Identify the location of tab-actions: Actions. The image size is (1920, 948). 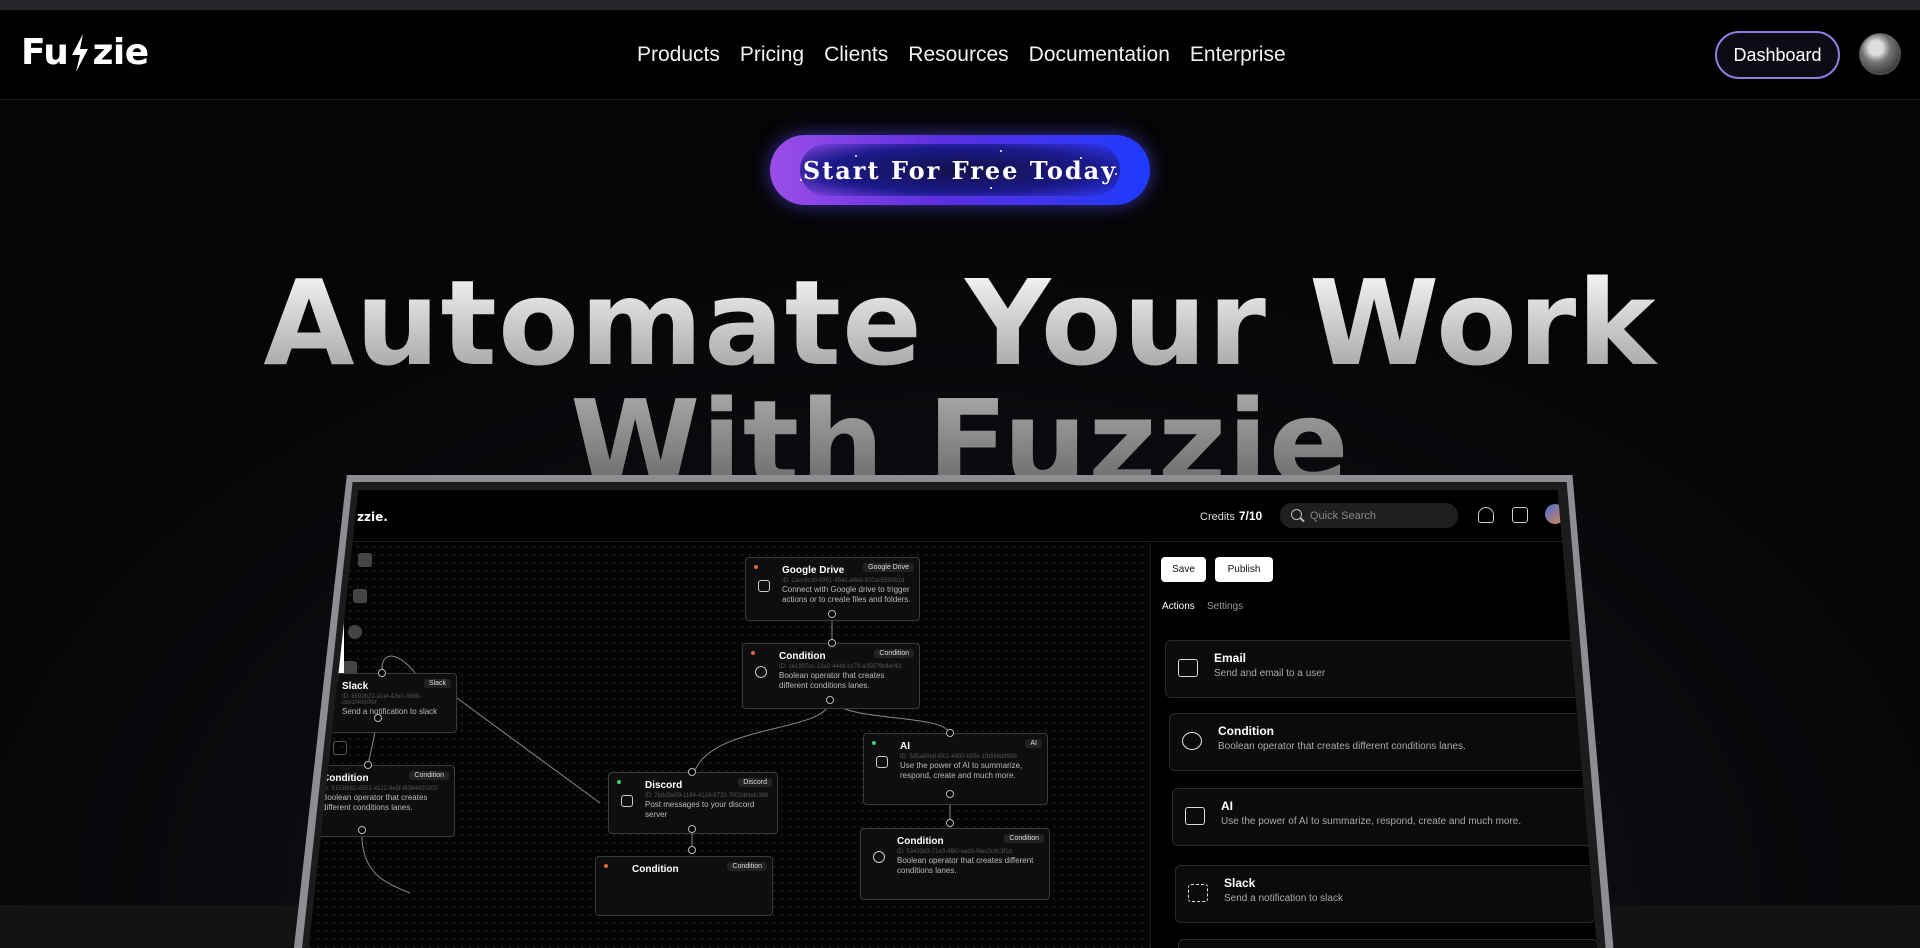
(1178, 606).